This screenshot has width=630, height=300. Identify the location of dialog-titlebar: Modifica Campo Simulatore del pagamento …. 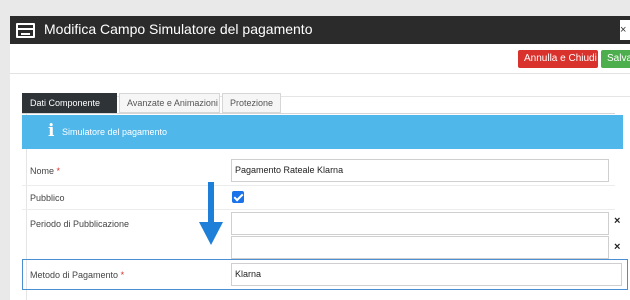
(320, 30).